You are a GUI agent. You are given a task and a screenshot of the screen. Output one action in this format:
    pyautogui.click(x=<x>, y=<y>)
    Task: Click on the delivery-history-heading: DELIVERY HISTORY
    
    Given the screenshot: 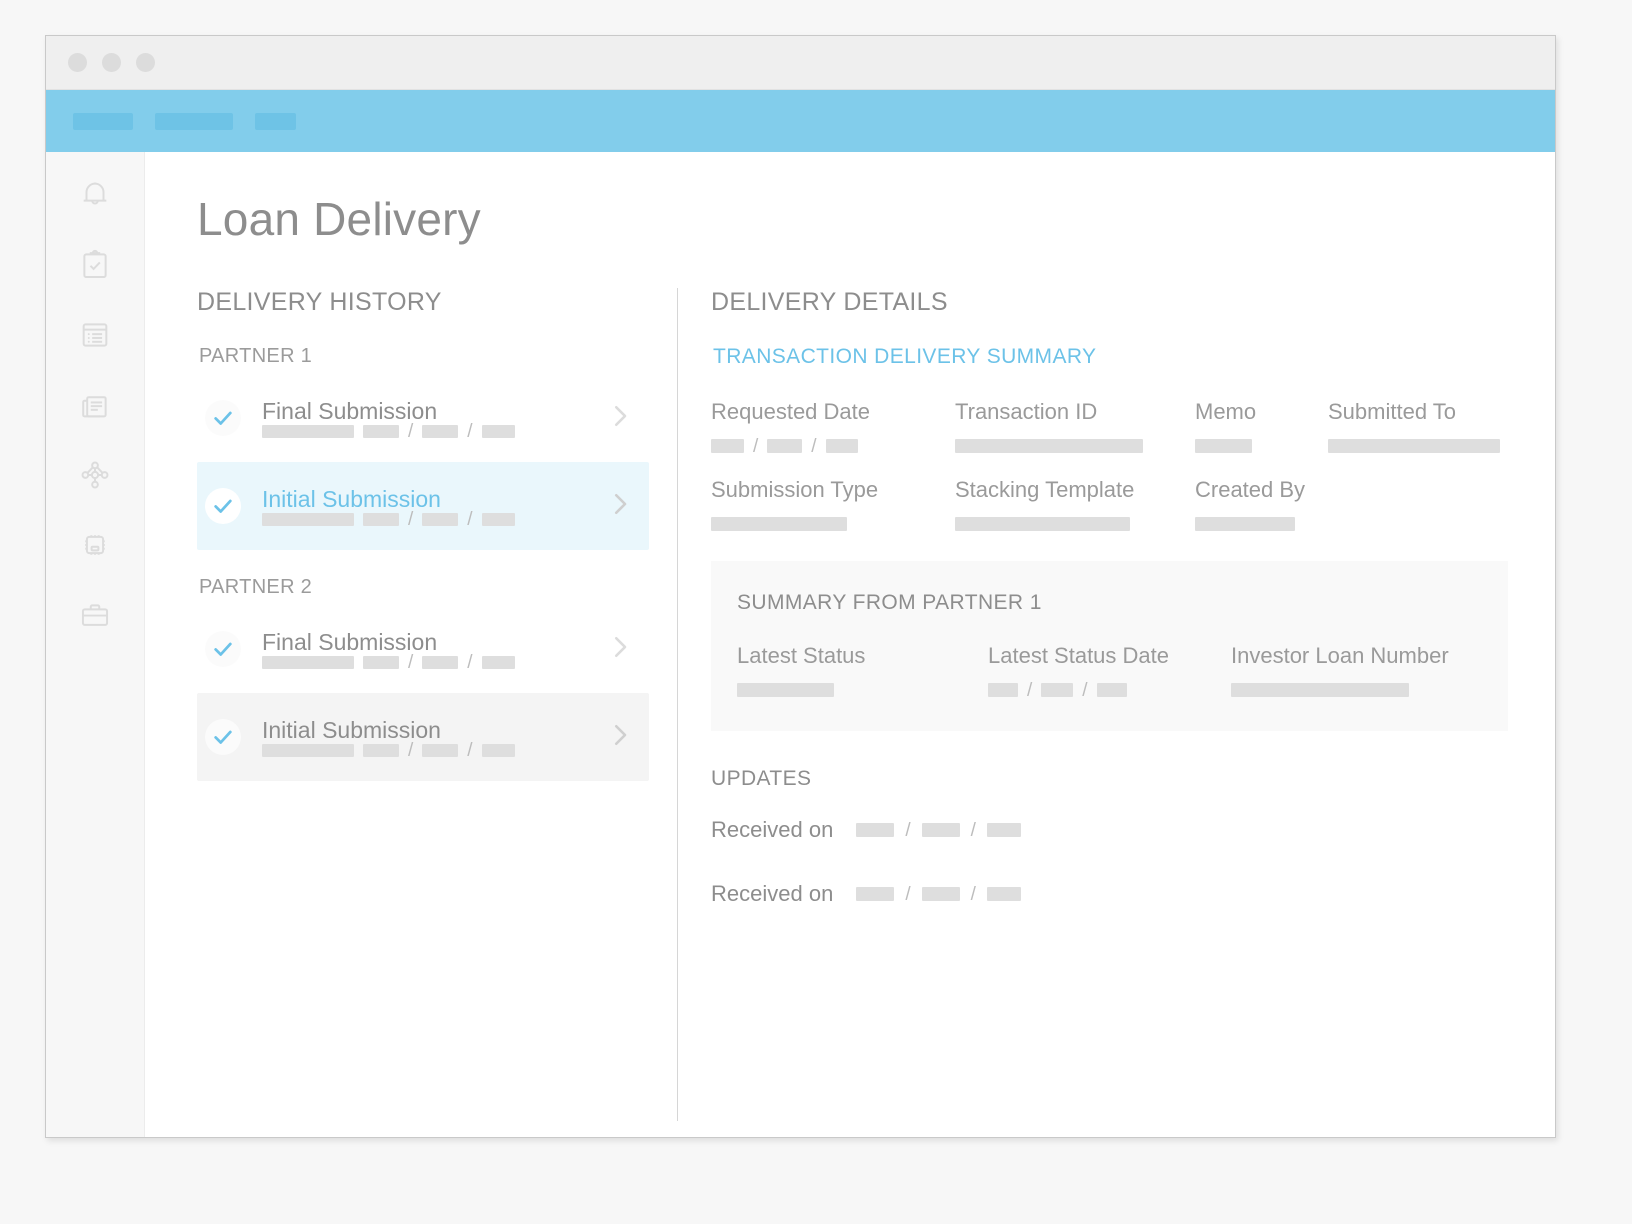 What is the action you would take?
    pyautogui.click(x=319, y=302)
    